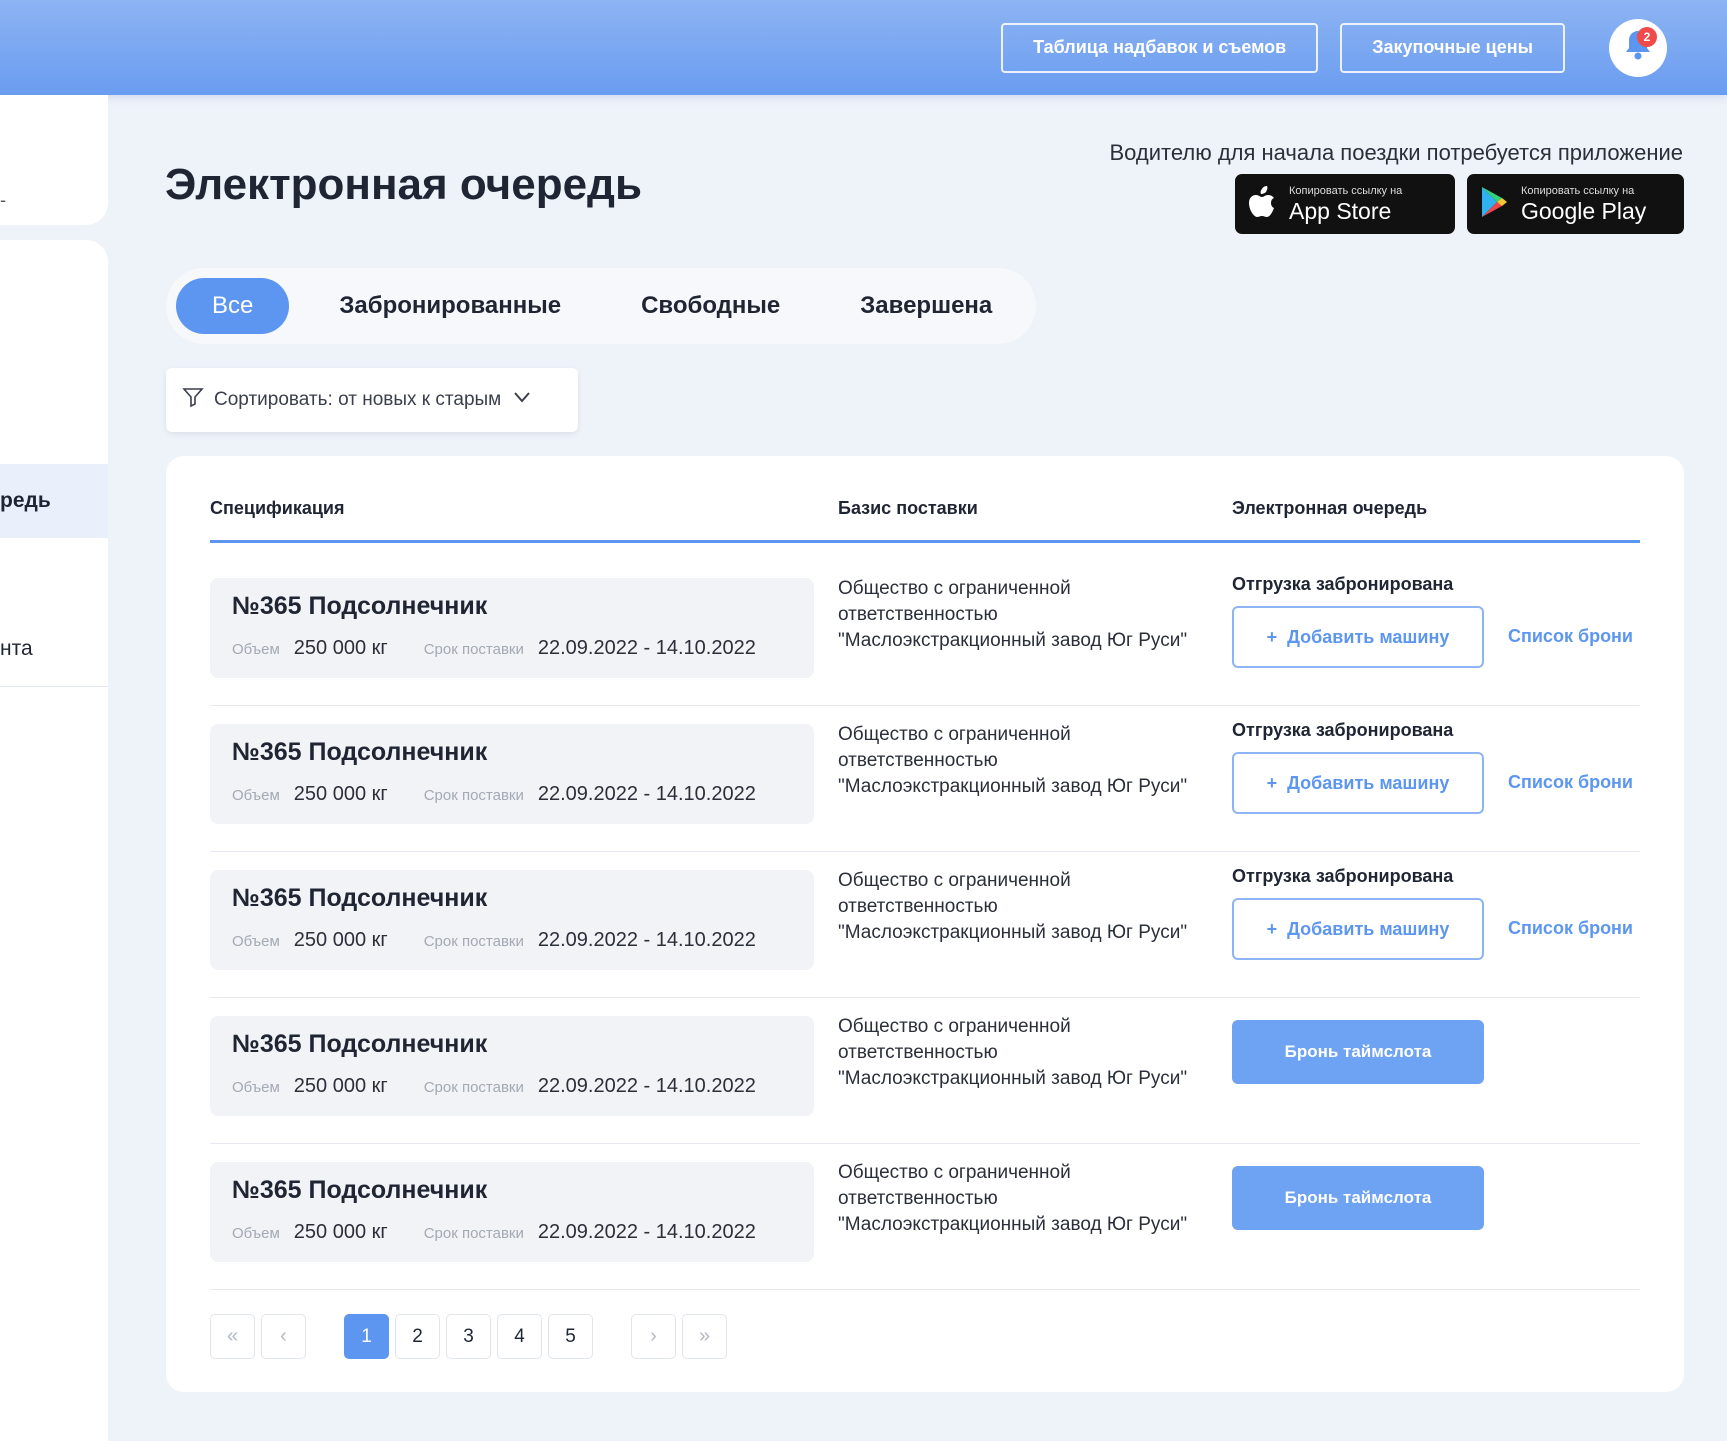 The height and width of the screenshot is (1441, 1727). Describe the element at coordinates (54, 840) in the screenshot. I see `sidebar: редь нта` at that location.